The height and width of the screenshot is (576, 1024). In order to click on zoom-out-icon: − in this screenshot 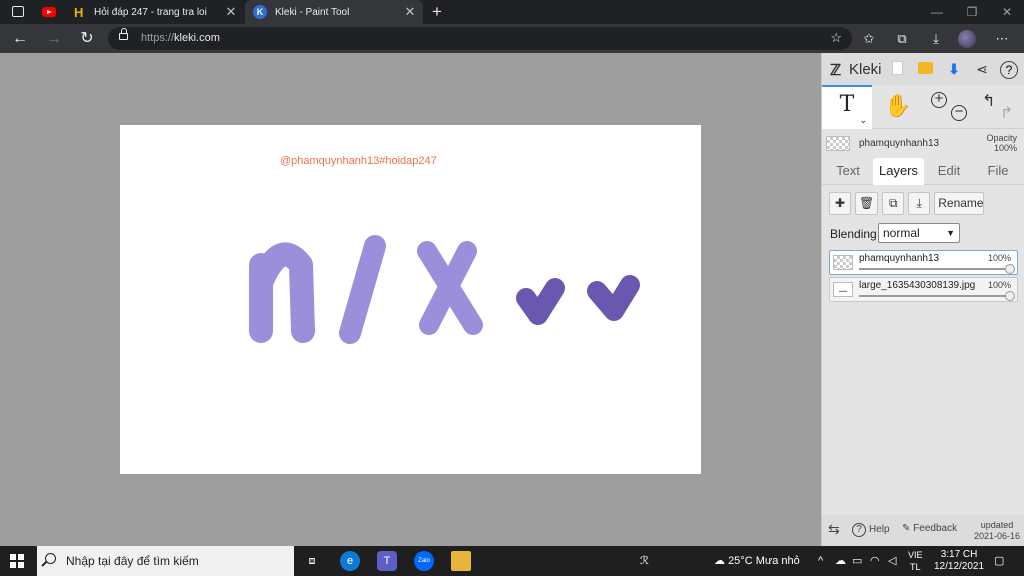, I will do `click(959, 112)`.